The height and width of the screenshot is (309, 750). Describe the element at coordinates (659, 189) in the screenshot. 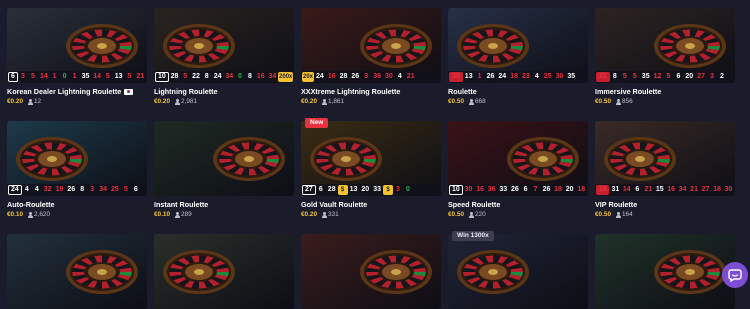

I see `result-number: 15` at that location.